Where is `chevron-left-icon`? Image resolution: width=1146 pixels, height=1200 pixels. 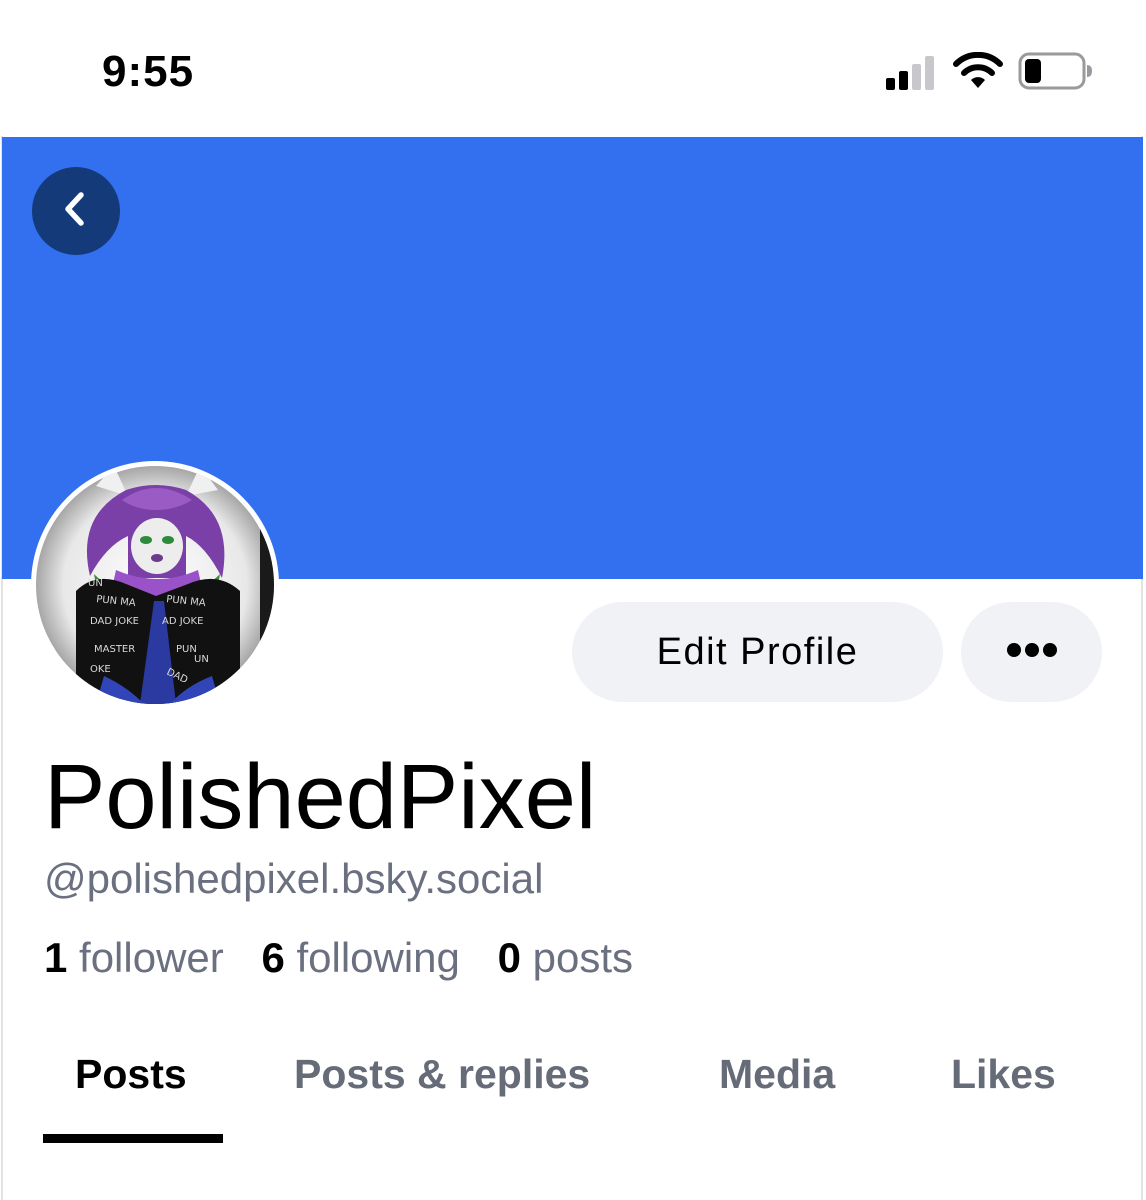 chevron-left-icon is located at coordinates (76, 211).